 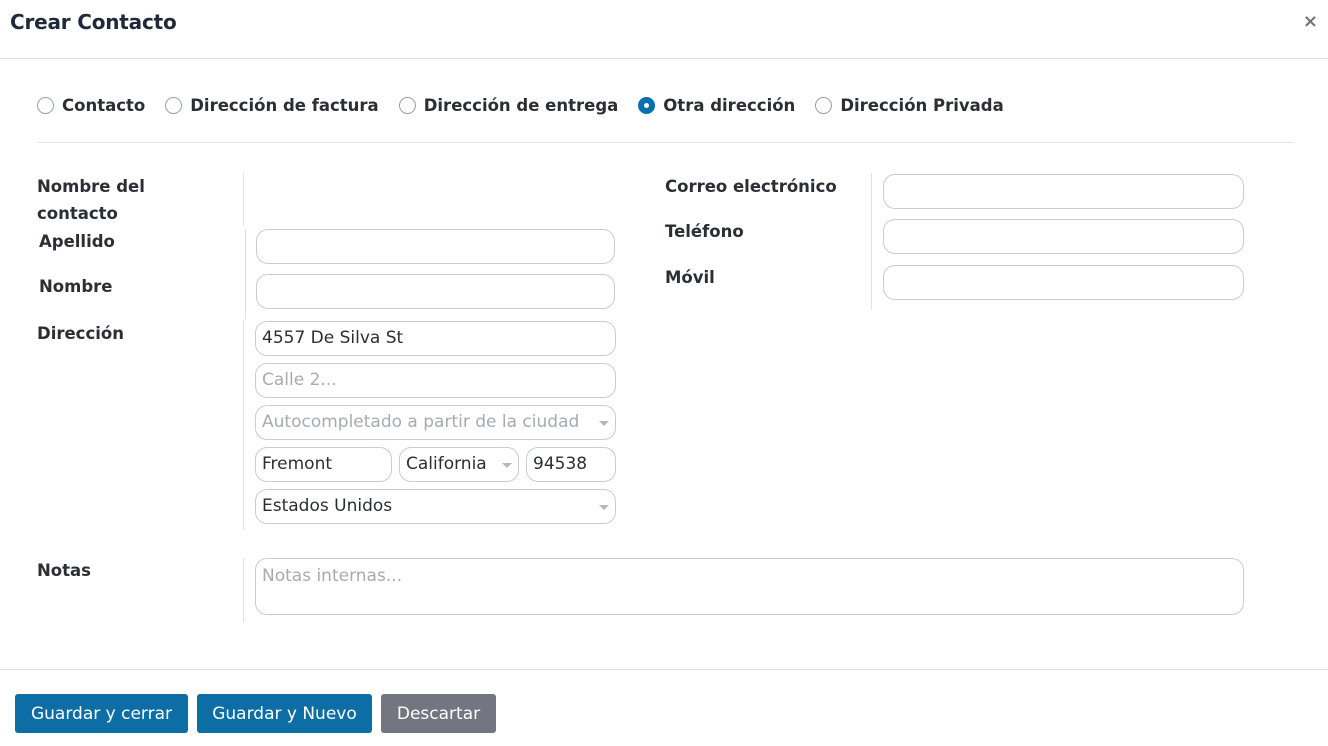 I want to click on radio-contacto: Contacto, so click(x=91, y=105).